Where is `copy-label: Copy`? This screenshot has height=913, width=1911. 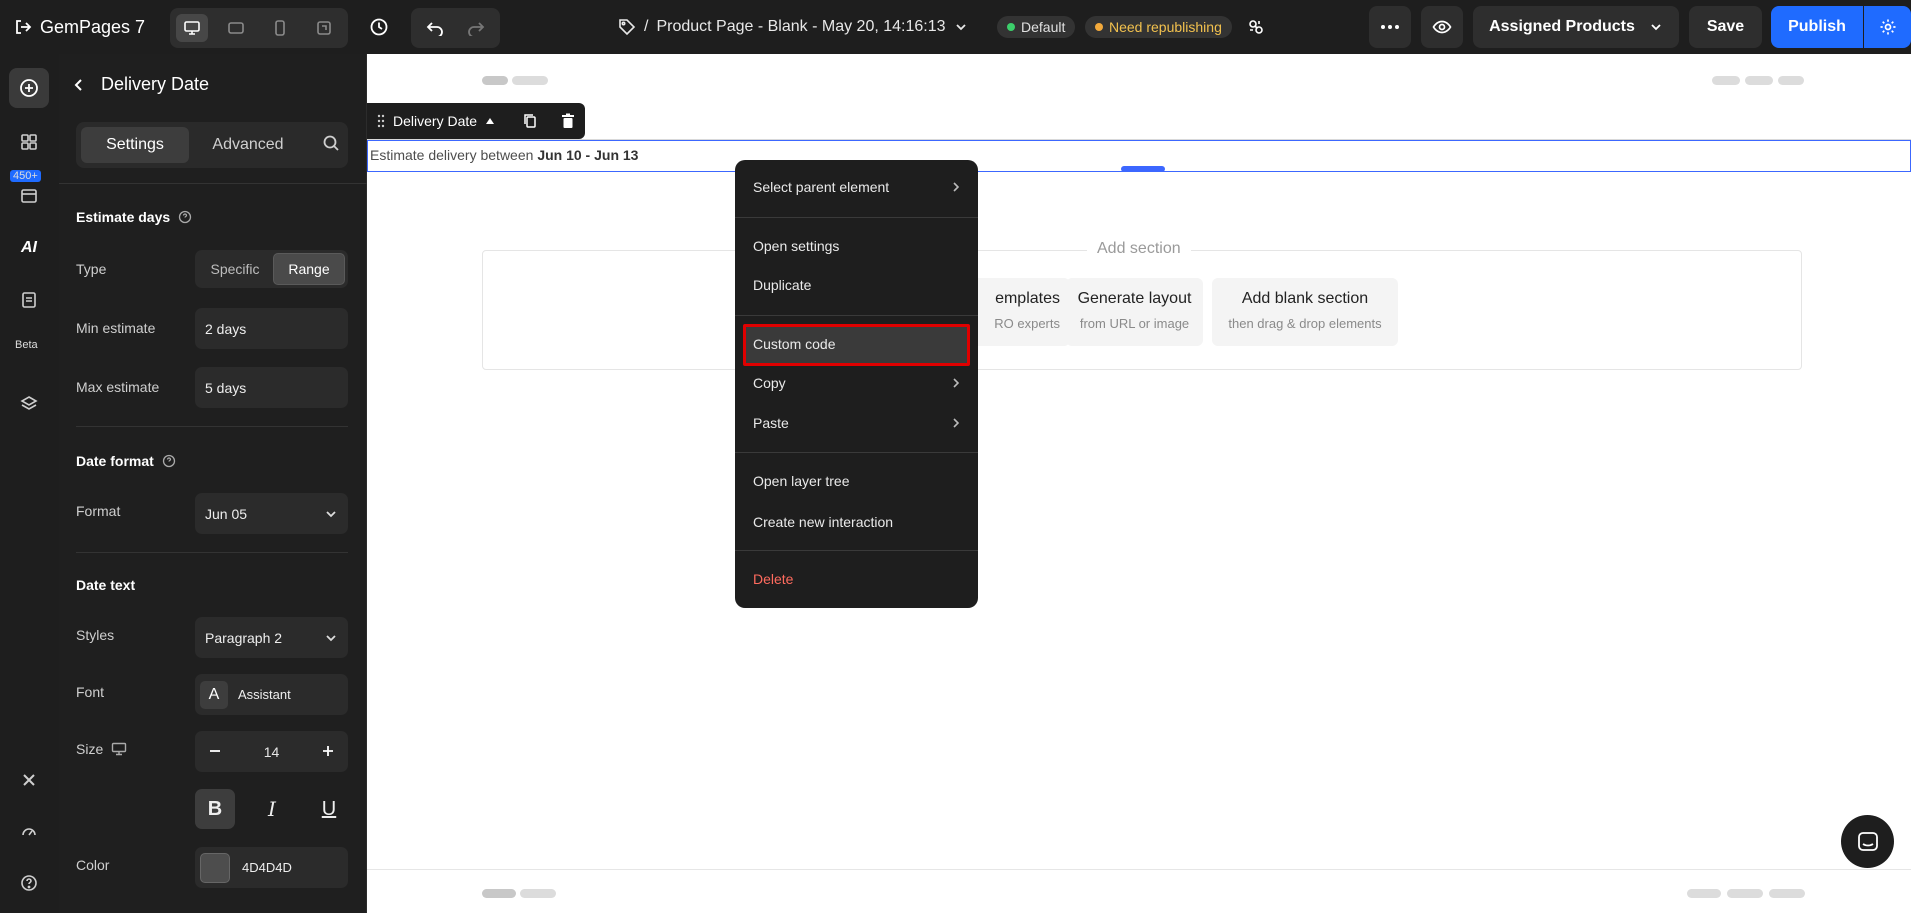
copy-label: Copy is located at coordinates (769, 383).